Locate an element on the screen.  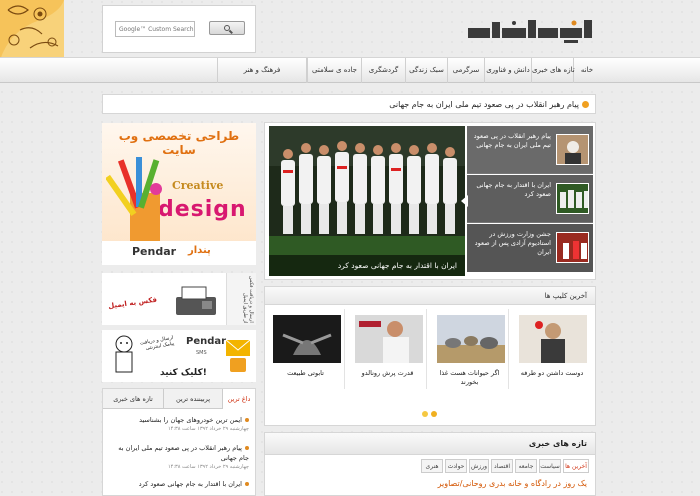
clip-item: اگر حیوانات هست غذا بخورند is located at coordinates (470, 349).